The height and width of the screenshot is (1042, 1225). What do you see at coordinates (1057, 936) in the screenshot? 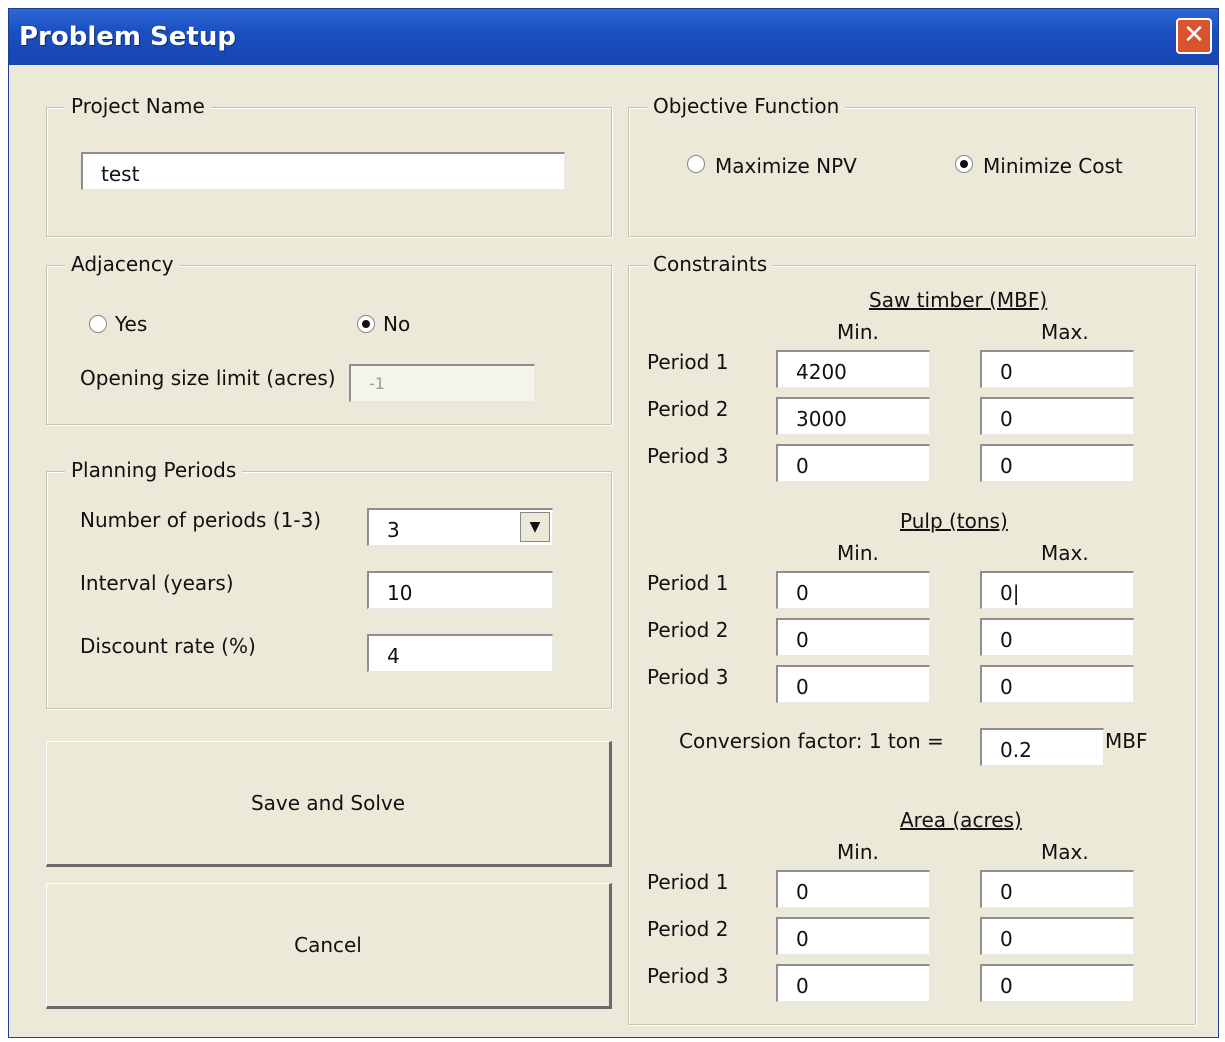
I see `area-period-2-max-input: 0` at bounding box center [1057, 936].